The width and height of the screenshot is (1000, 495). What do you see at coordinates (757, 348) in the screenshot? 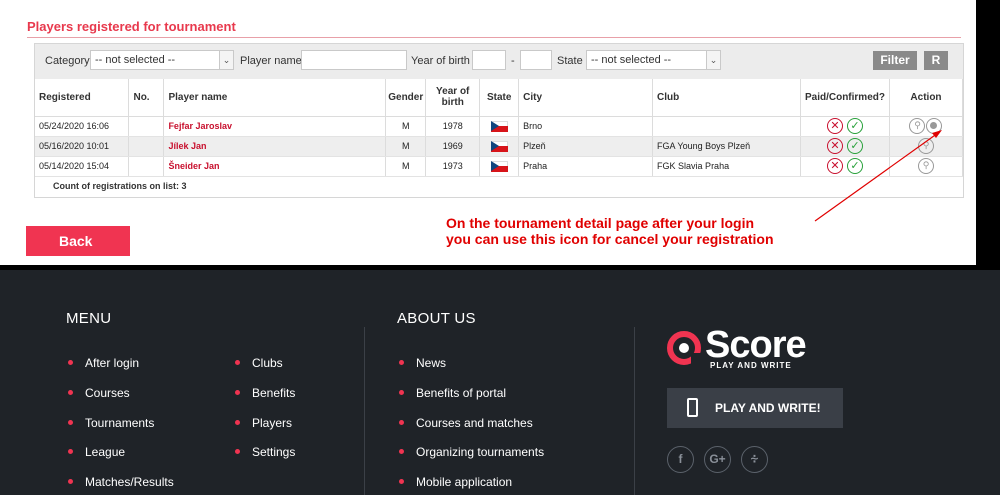
I see `score-logo: Score PLAY AND WRITE` at bounding box center [757, 348].